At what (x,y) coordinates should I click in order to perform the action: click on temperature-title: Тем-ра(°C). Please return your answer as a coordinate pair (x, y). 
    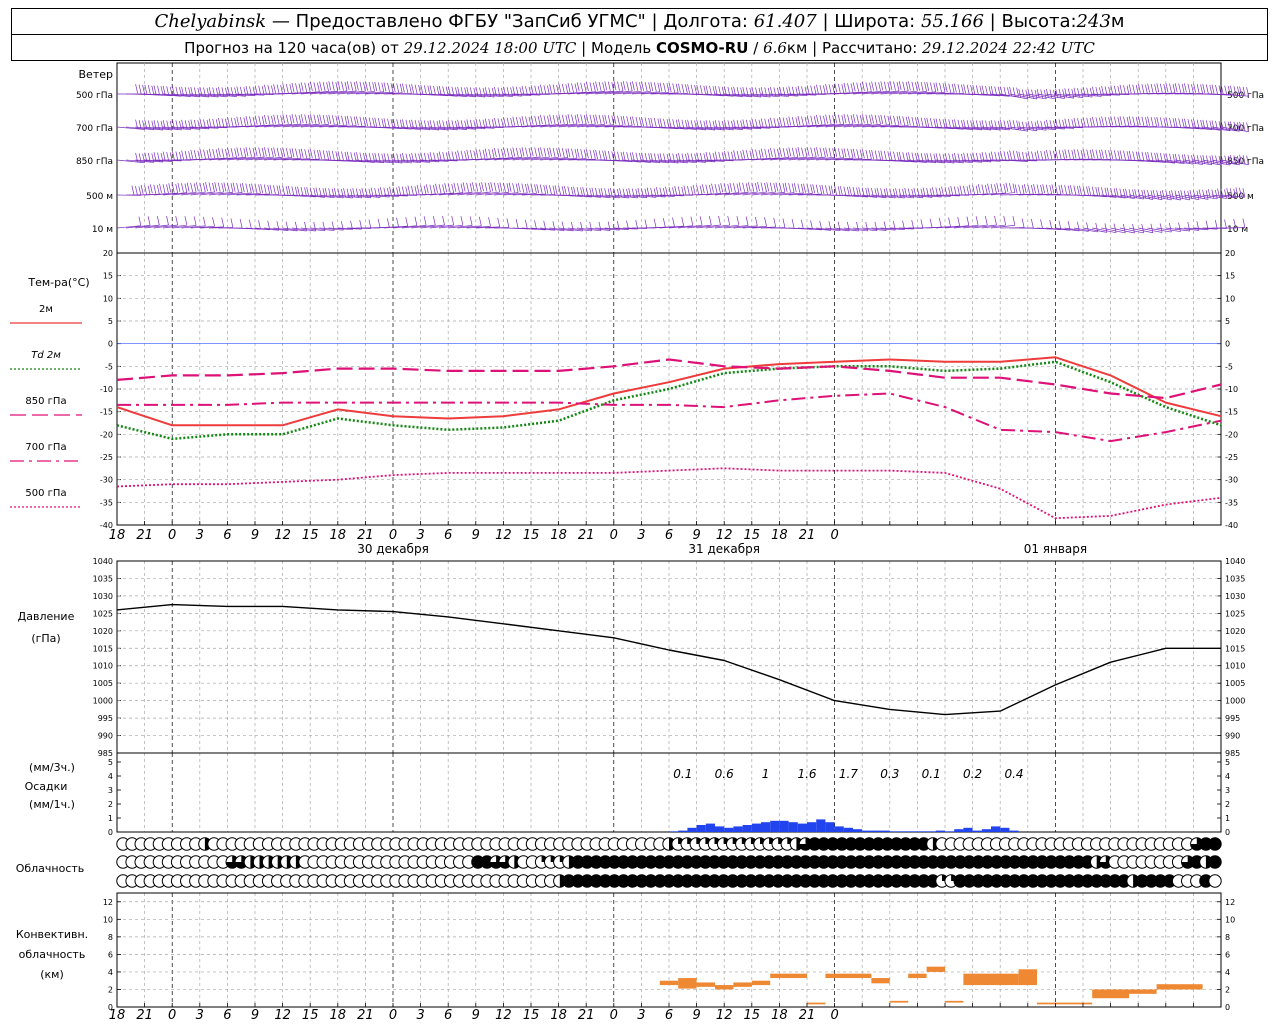
    Looking at the image, I should click on (58, 282).